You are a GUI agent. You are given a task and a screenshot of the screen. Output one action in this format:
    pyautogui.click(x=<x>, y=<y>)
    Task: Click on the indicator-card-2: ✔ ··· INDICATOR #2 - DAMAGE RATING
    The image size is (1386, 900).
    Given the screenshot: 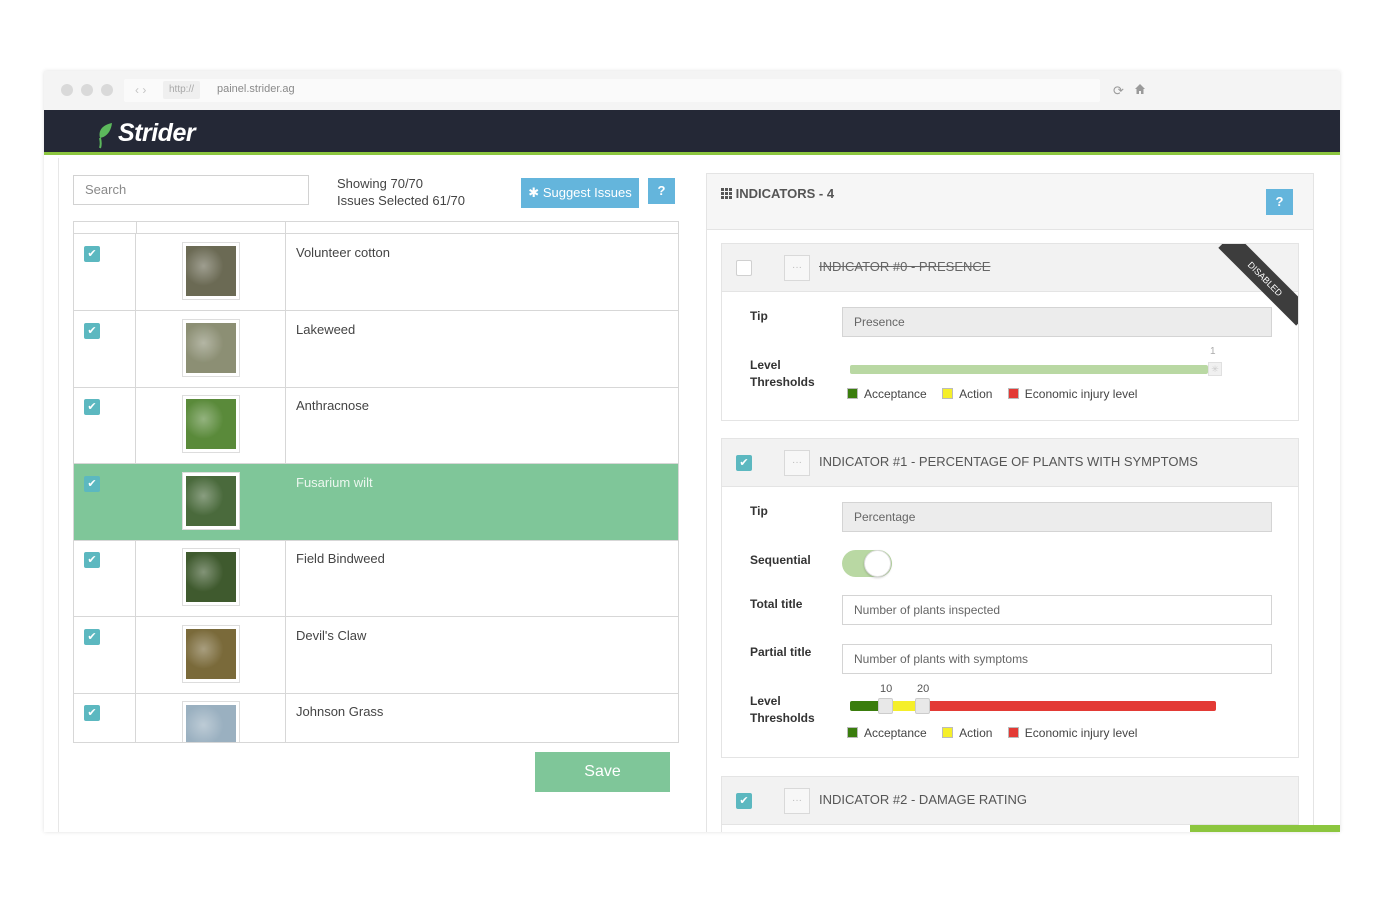 What is the action you would take?
    pyautogui.click(x=1010, y=804)
    